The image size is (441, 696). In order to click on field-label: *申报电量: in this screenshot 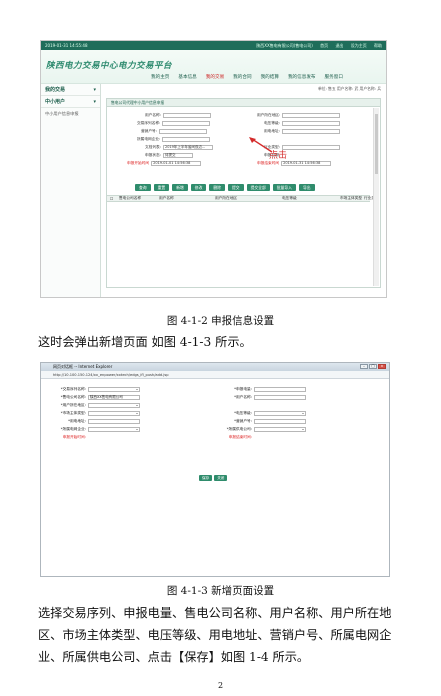, I will do `click(243, 389)`.